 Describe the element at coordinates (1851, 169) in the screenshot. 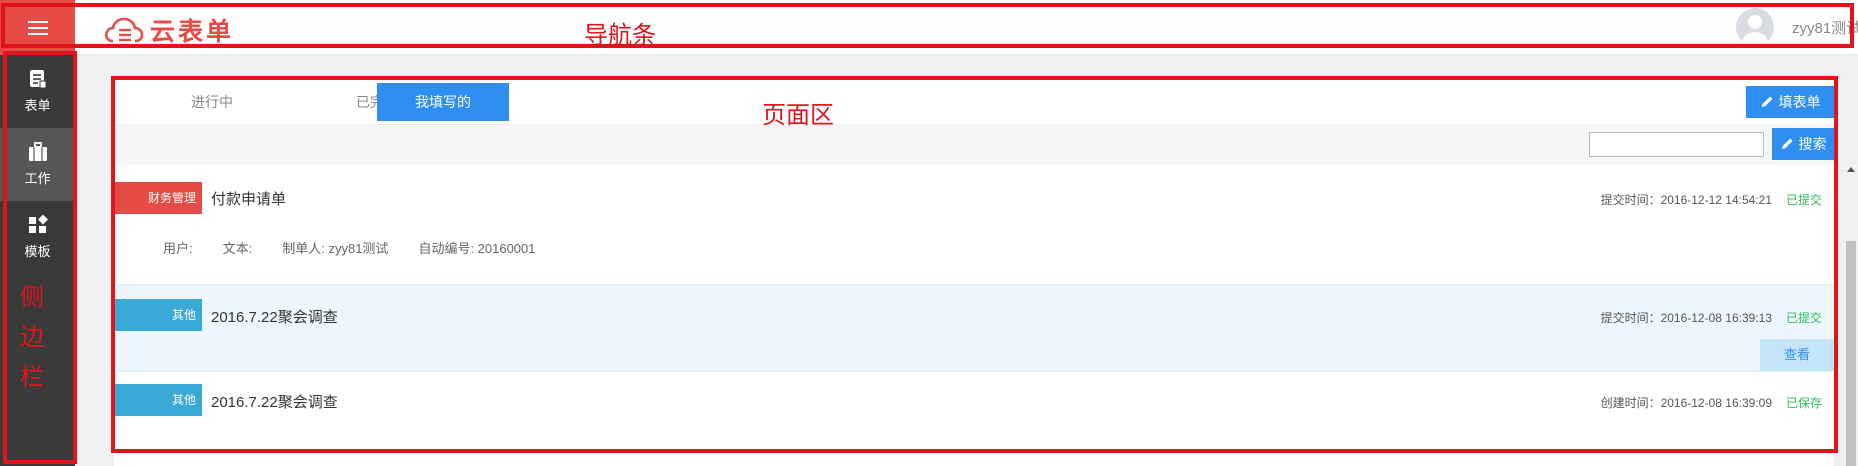

I see `scroll-up-icon` at that location.